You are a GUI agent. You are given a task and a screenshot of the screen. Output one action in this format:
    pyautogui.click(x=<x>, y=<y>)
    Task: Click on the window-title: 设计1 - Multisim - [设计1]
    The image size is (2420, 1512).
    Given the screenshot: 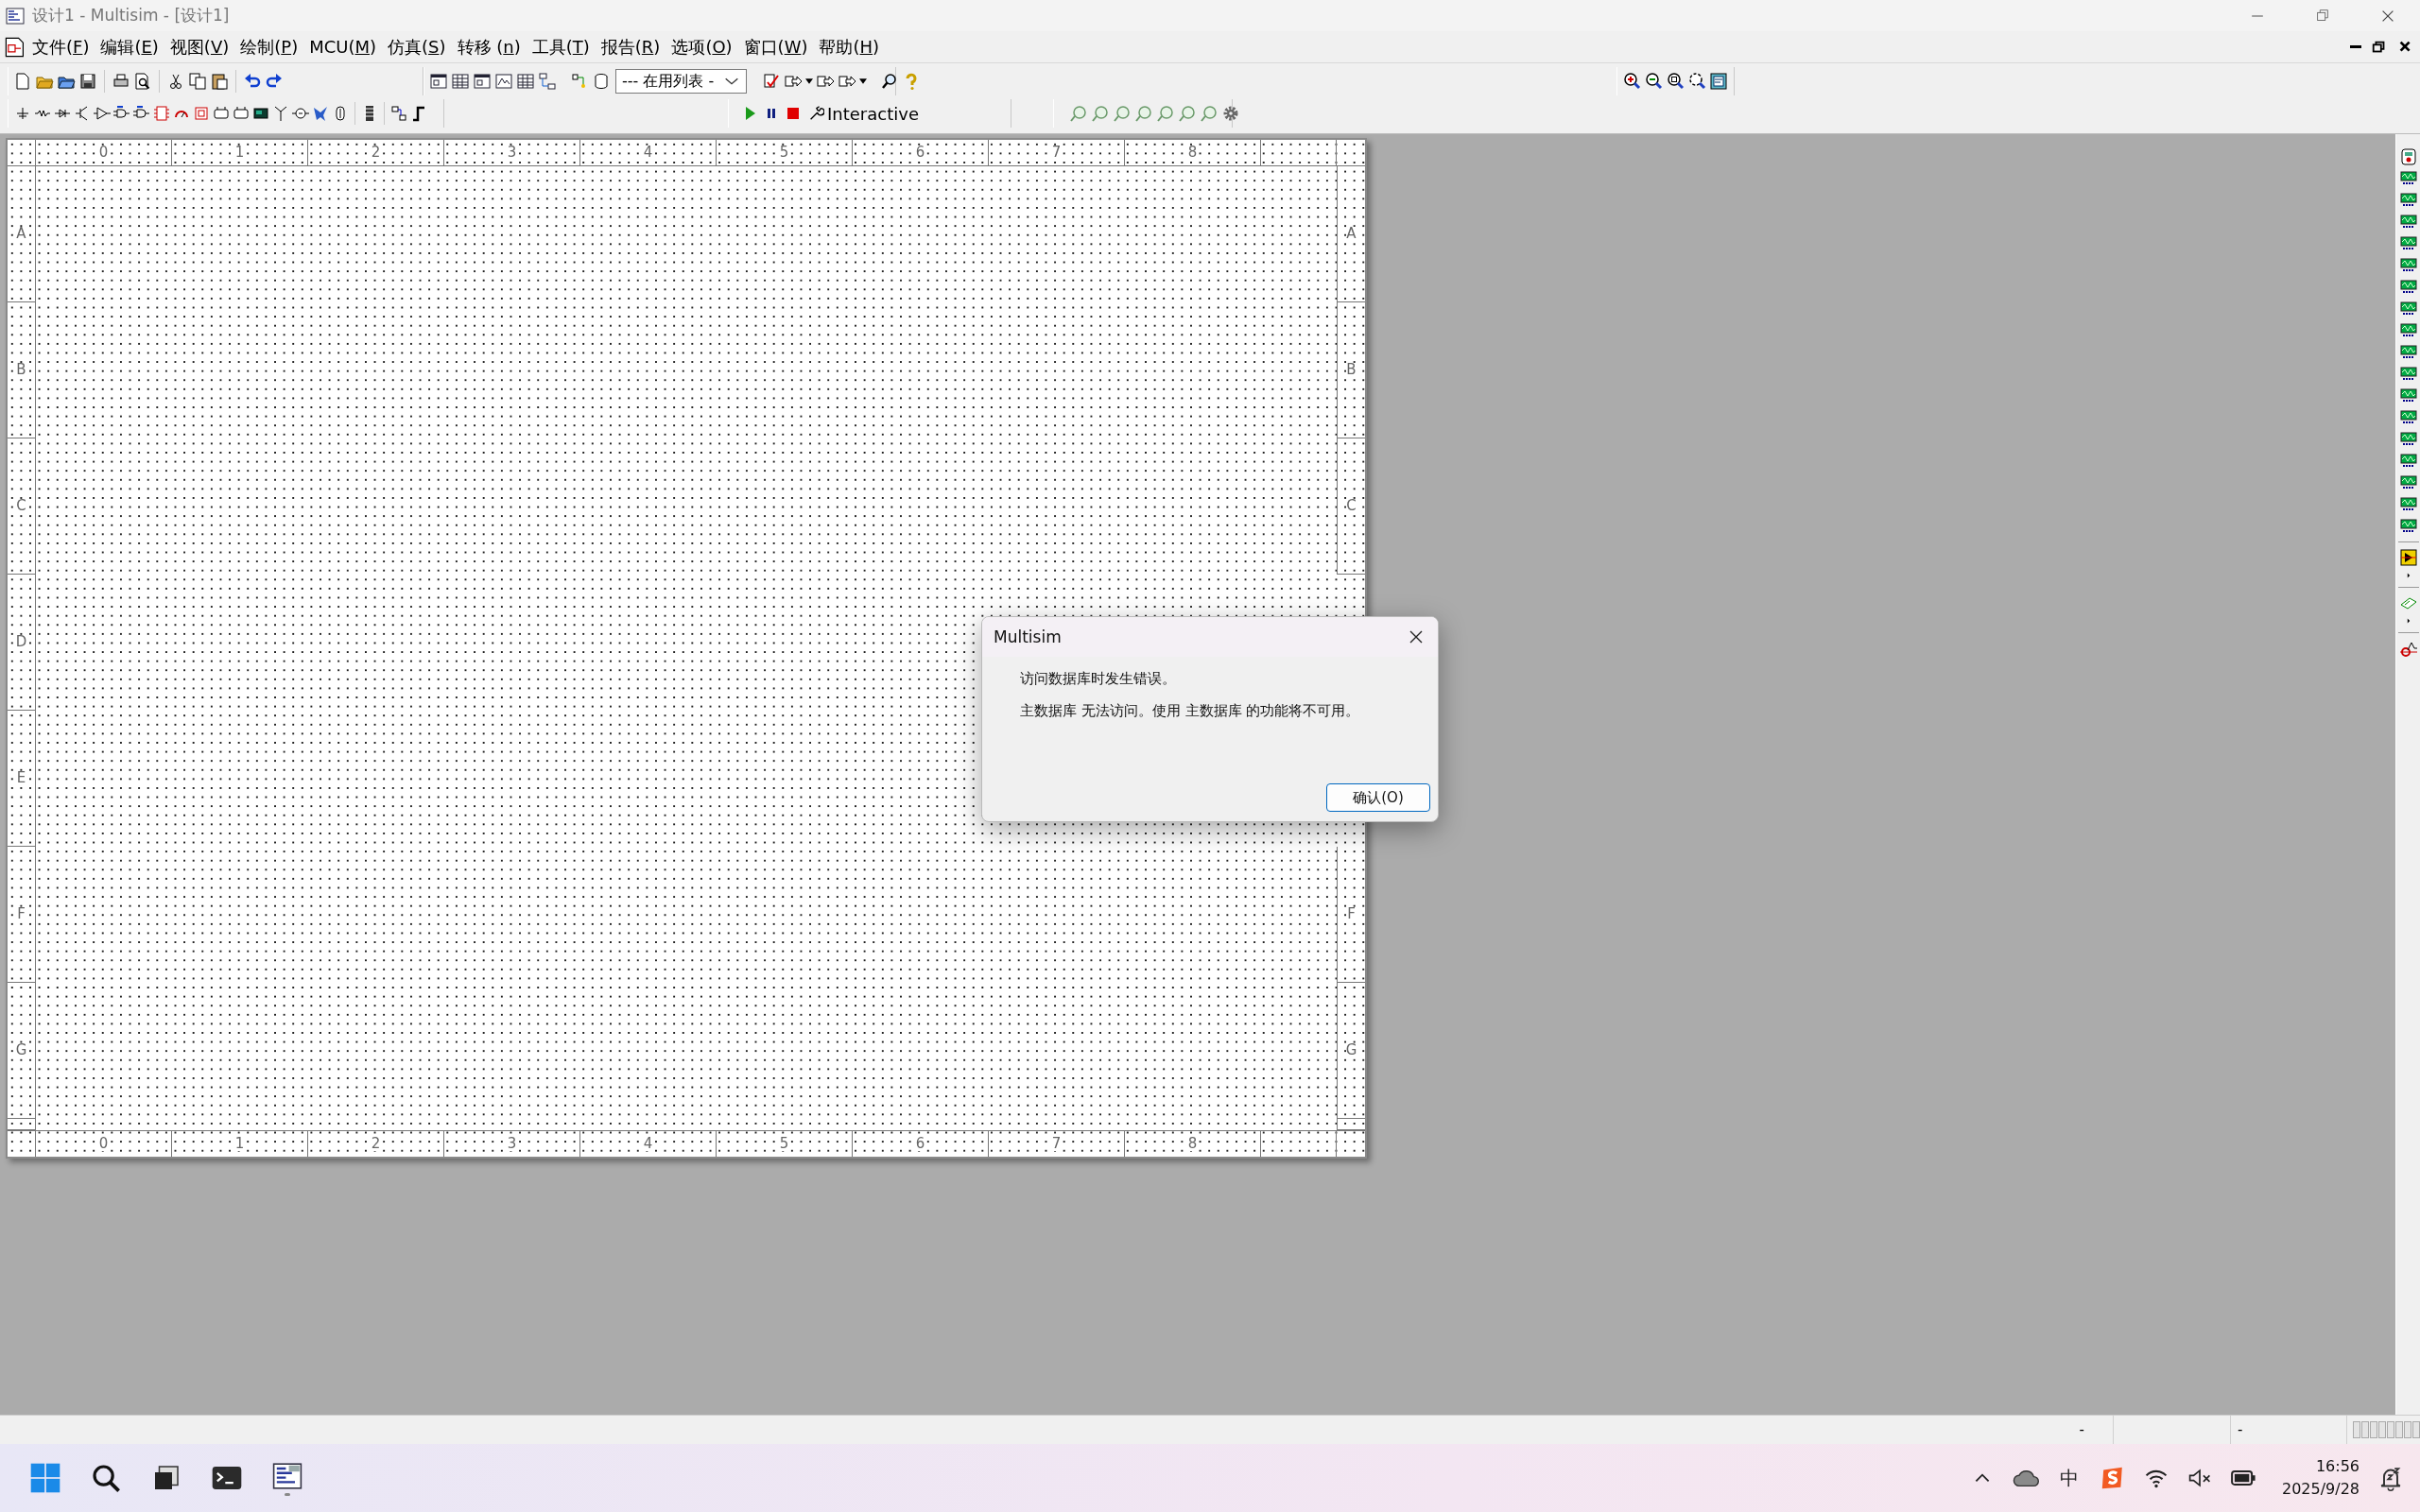 What is the action you would take?
    pyautogui.click(x=131, y=15)
    